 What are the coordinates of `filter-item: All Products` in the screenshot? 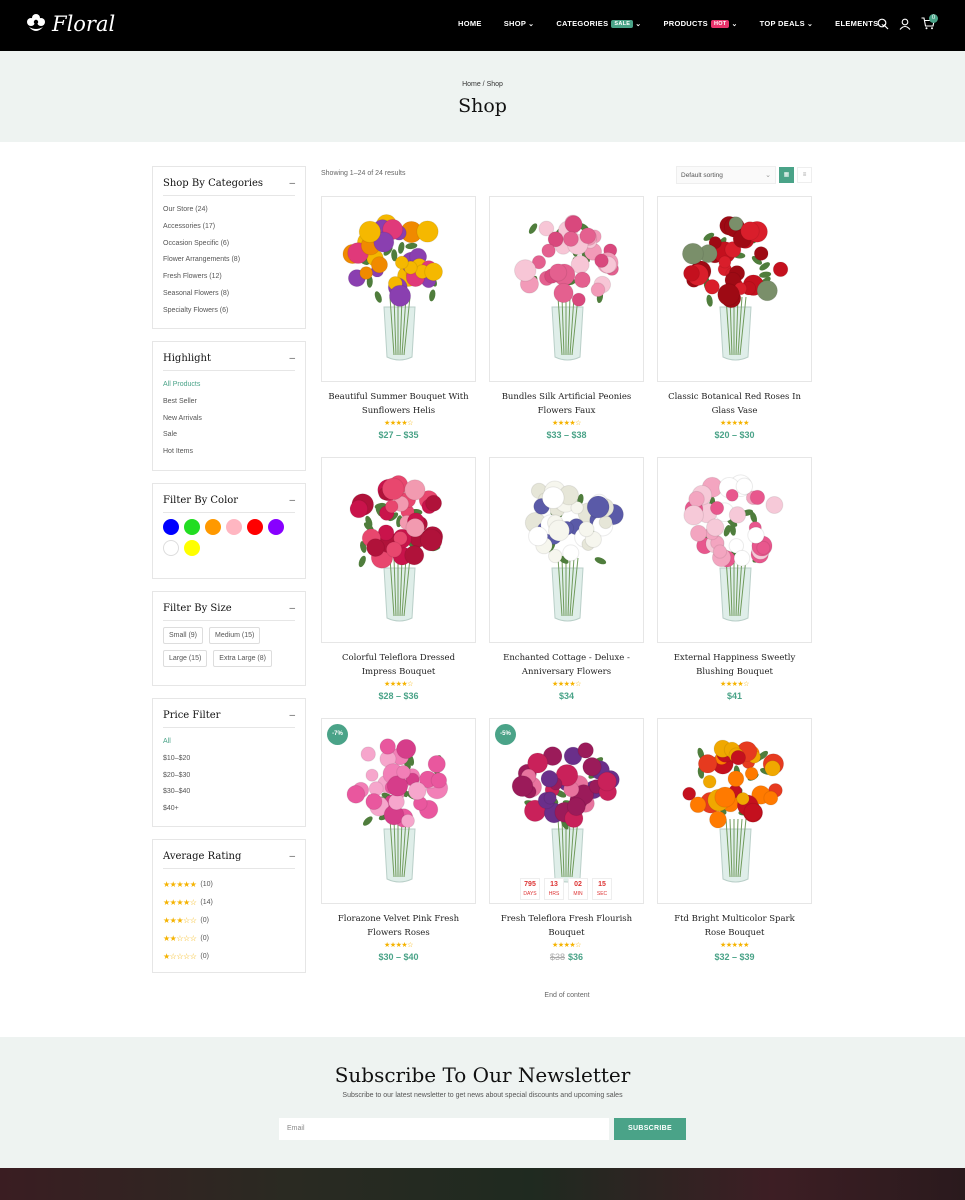 It's located at (229, 385).